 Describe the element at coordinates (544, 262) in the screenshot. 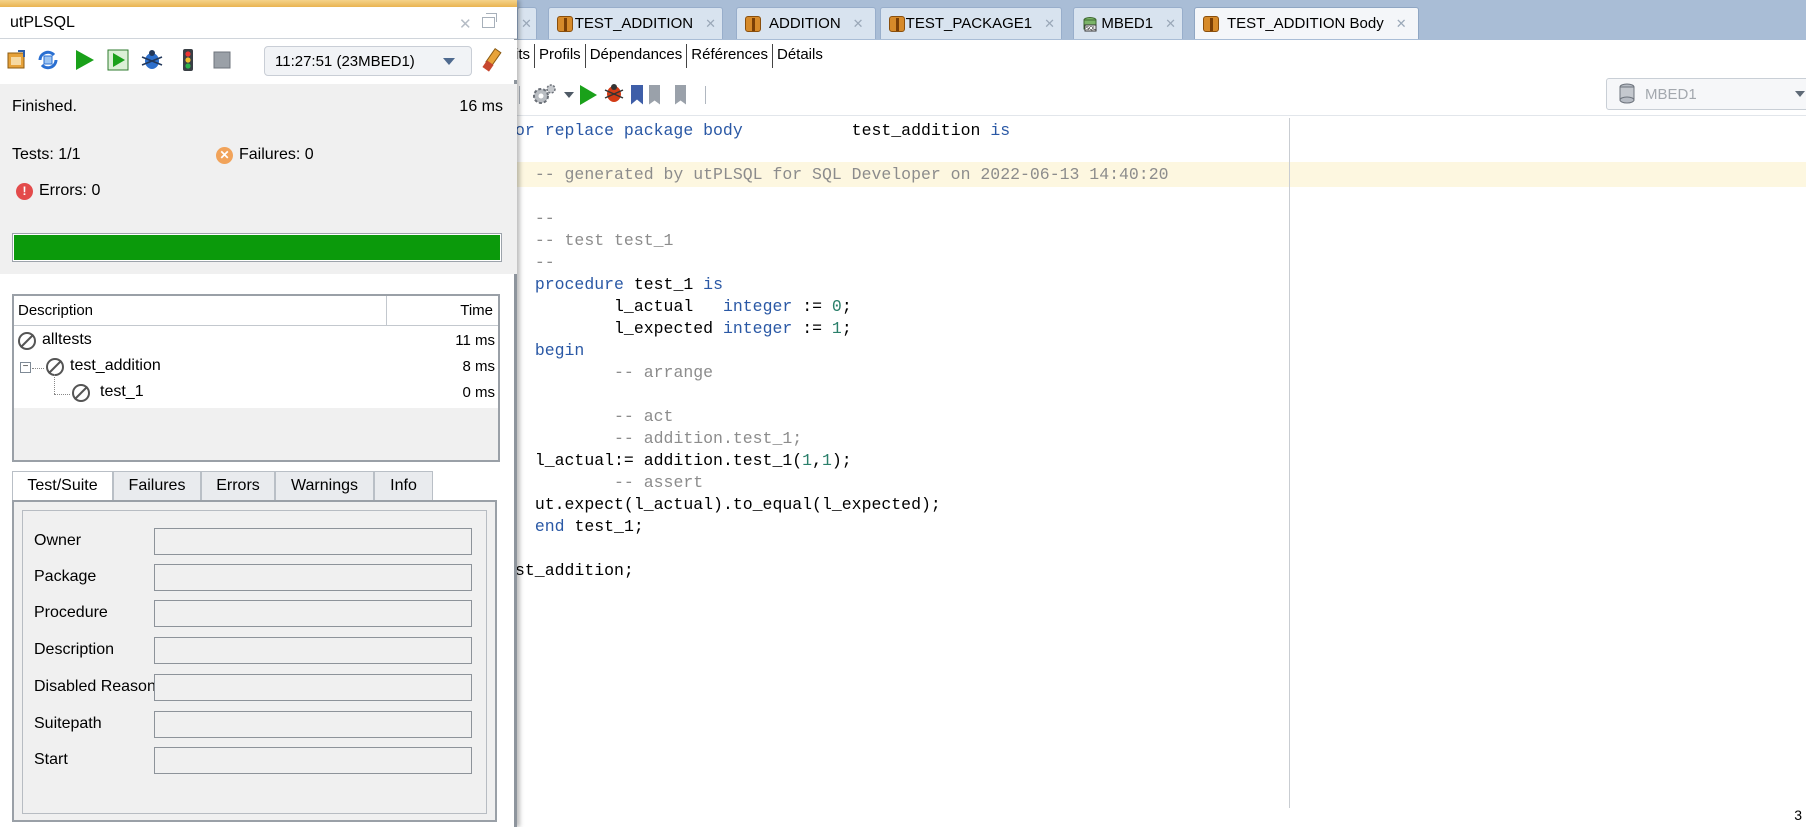

I see `code-comment: --` at that location.